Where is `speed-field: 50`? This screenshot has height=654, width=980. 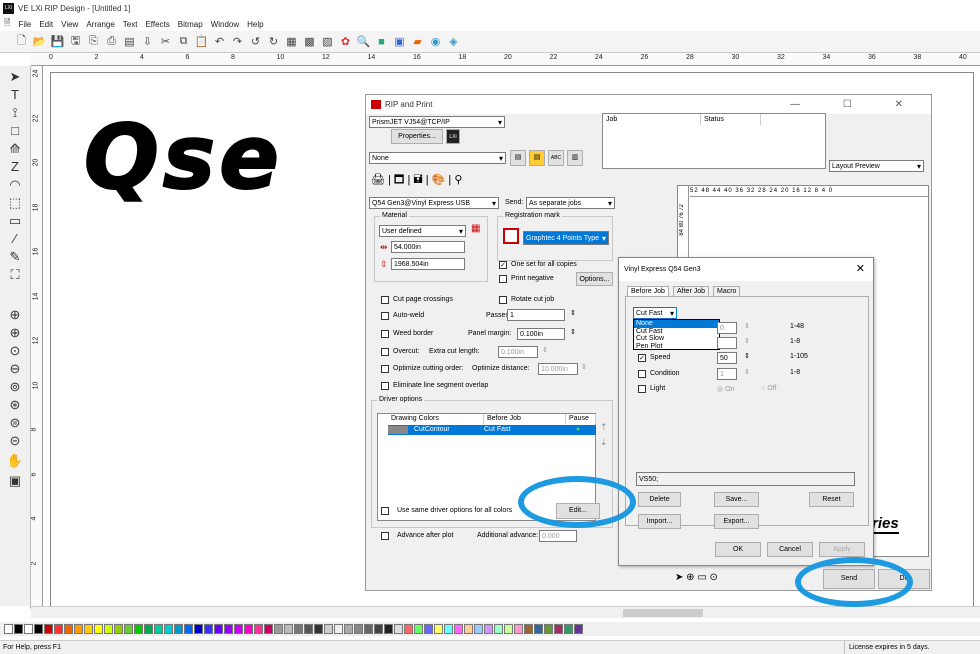 speed-field: 50 is located at coordinates (727, 358).